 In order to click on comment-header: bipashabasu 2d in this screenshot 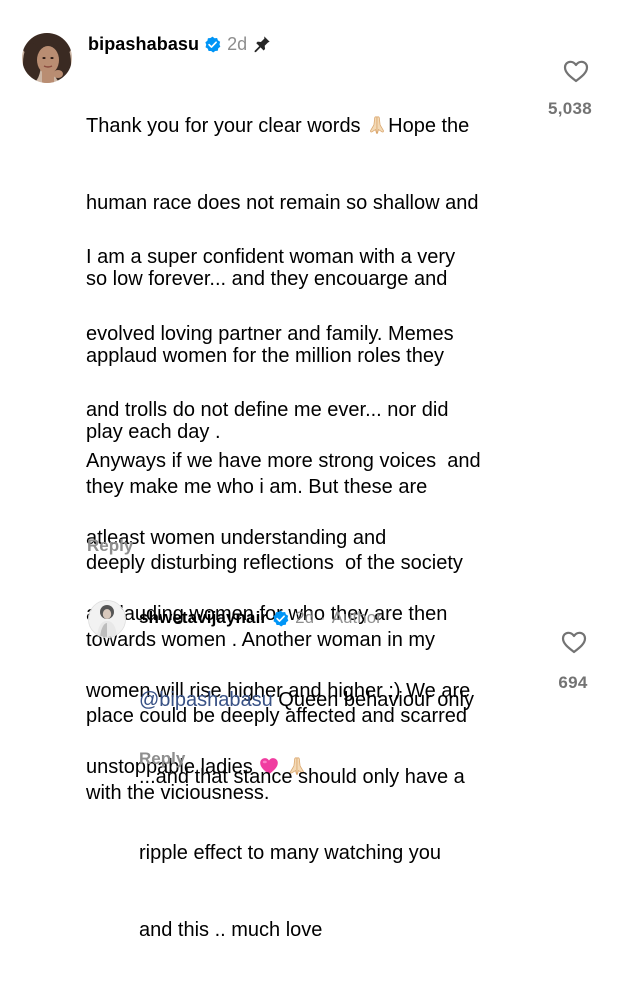, I will do `click(179, 44)`.